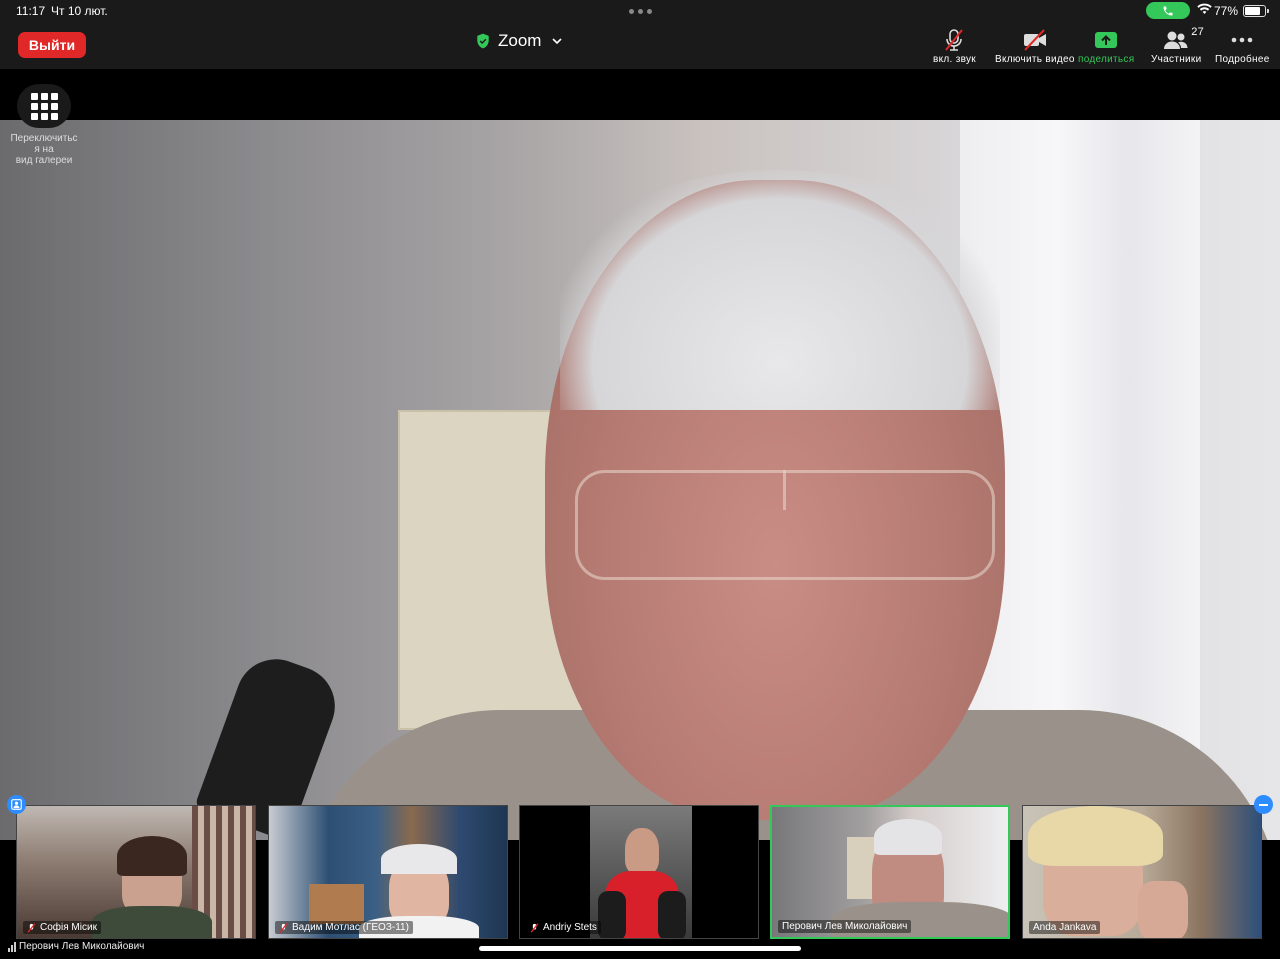  What do you see at coordinates (1242, 59) in the screenshot?
I see `more-label: Подробнее` at bounding box center [1242, 59].